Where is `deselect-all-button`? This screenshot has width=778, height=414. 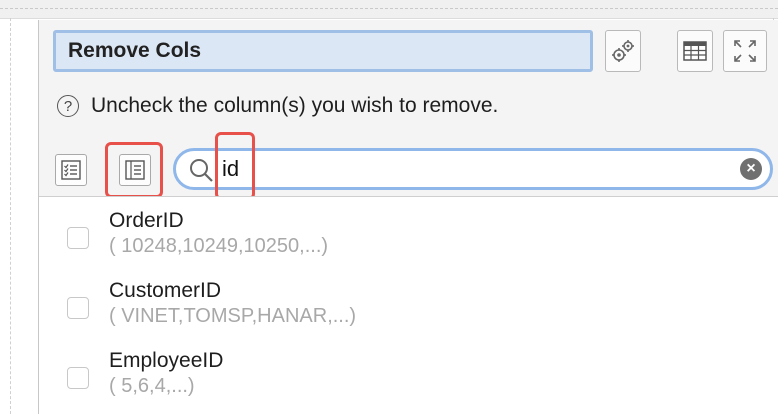 deselect-all-button is located at coordinates (135, 170).